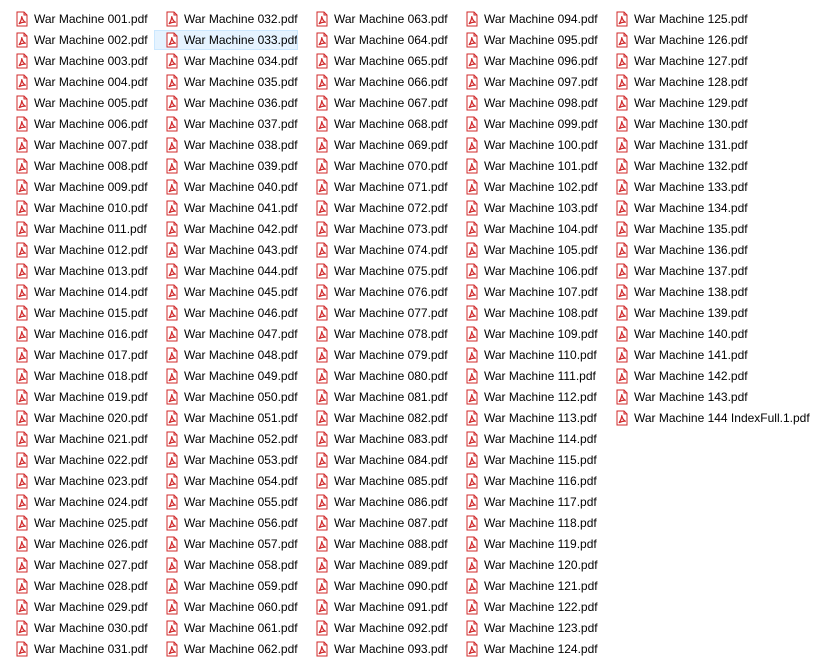 The image size is (814, 668). I want to click on file-item: War Machine 109.pdf, so click(528, 334).